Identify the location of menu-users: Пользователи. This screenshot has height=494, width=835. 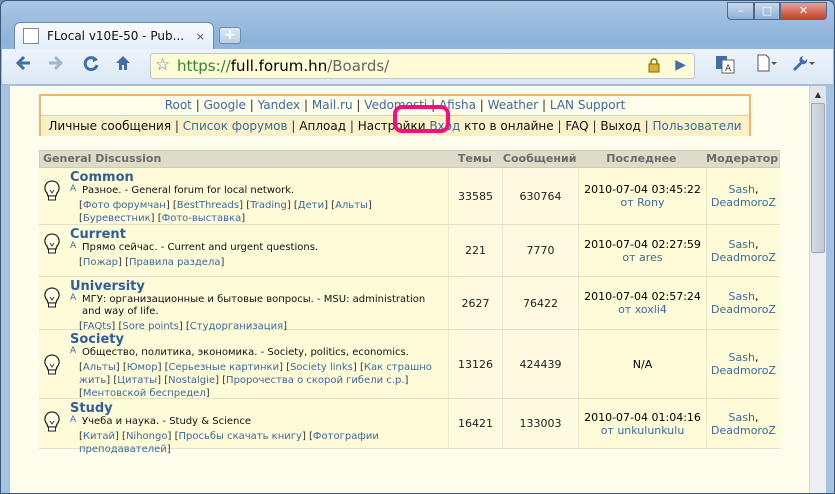
(696, 126).